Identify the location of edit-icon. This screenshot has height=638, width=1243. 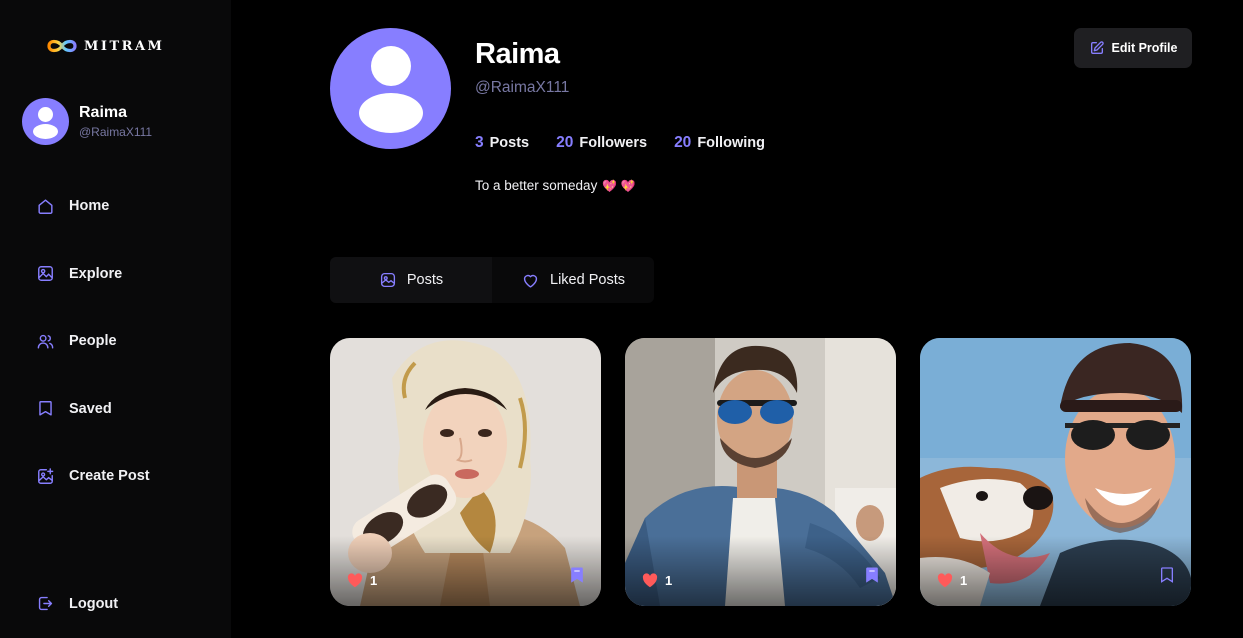
(1097, 48).